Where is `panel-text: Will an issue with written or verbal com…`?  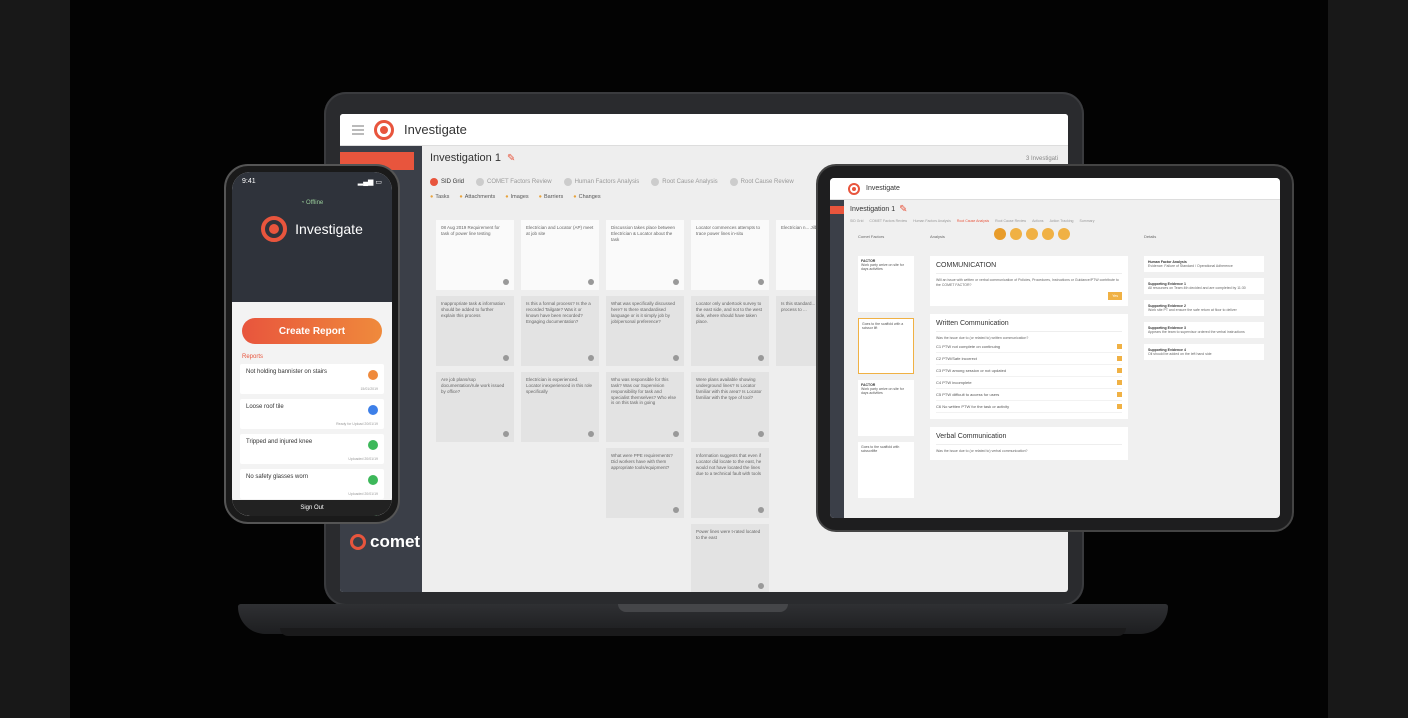 panel-text: Will an issue with written or verbal com… is located at coordinates (1027, 282).